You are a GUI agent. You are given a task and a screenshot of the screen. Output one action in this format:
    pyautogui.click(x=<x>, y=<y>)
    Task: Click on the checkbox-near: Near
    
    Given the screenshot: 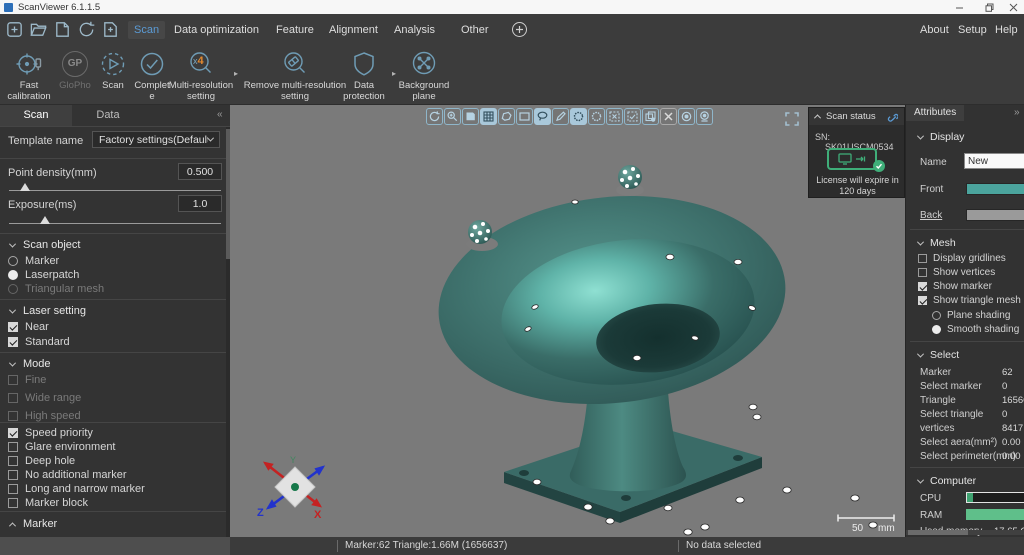 What is the action you would take?
    pyautogui.click(x=28, y=327)
    